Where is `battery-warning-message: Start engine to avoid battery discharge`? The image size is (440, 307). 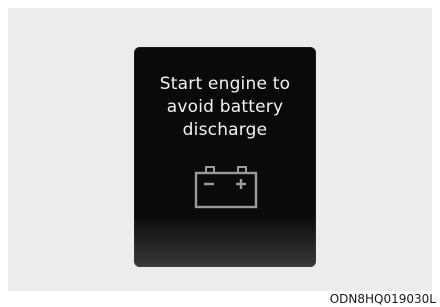
battery-warning-message: Start engine to avoid battery discharge is located at coordinates (225, 107).